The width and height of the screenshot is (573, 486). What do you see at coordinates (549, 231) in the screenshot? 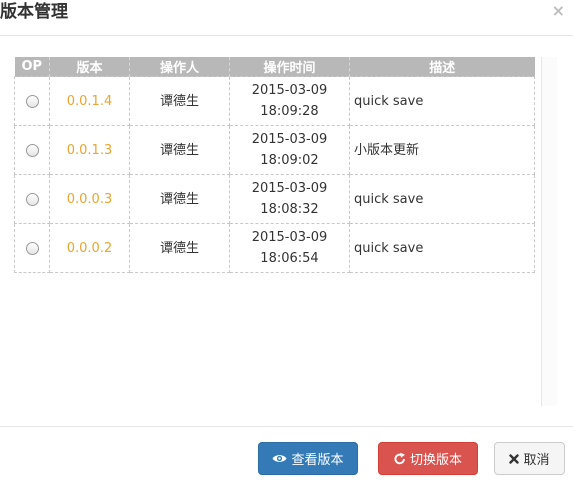
I see `scrollbar` at bounding box center [549, 231].